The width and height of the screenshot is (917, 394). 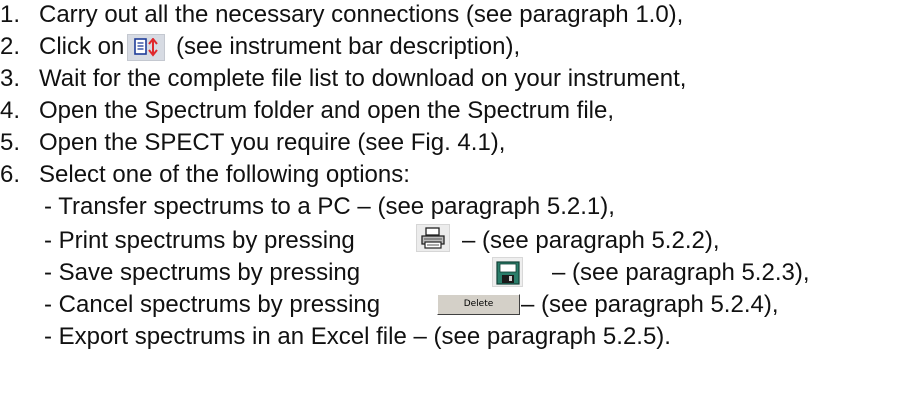 I want to click on floppy-disk-icon, so click(x=507, y=272).